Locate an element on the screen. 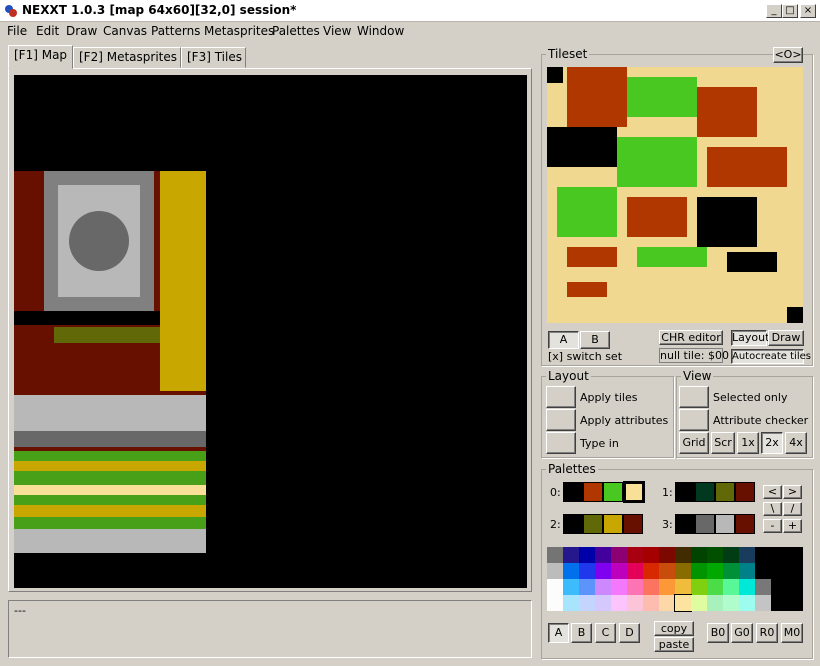 The height and width of the screenshot is (666, 820). shift-left-button: < is located at coordinates (772, 492).